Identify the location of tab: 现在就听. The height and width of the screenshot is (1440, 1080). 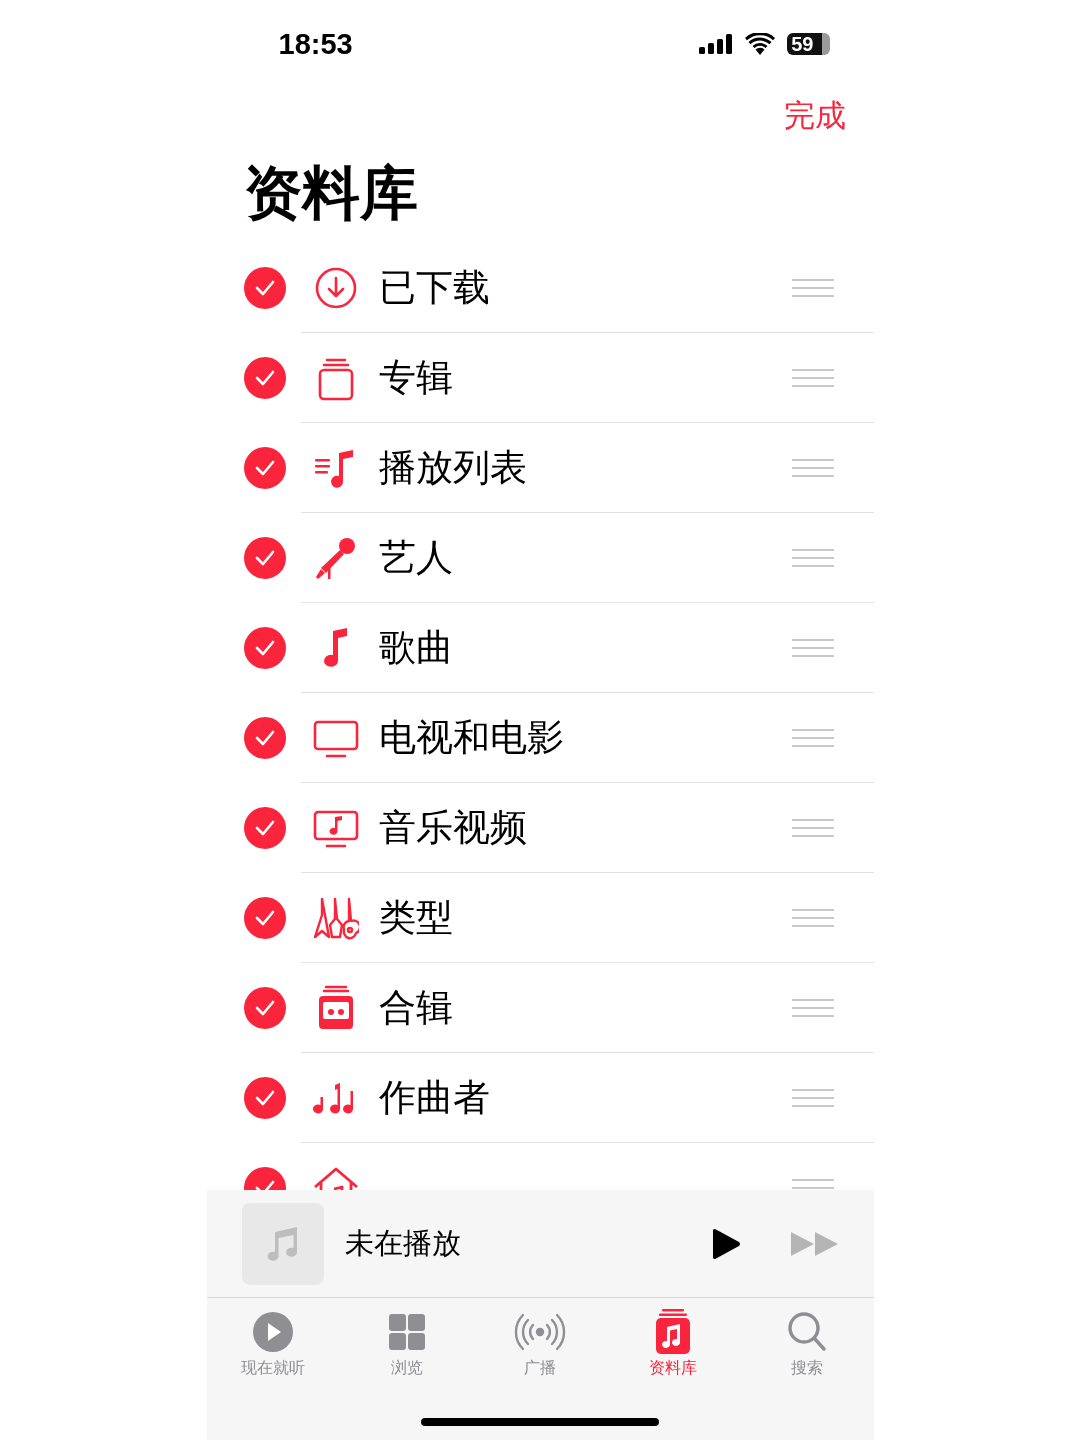
(273, 1348).